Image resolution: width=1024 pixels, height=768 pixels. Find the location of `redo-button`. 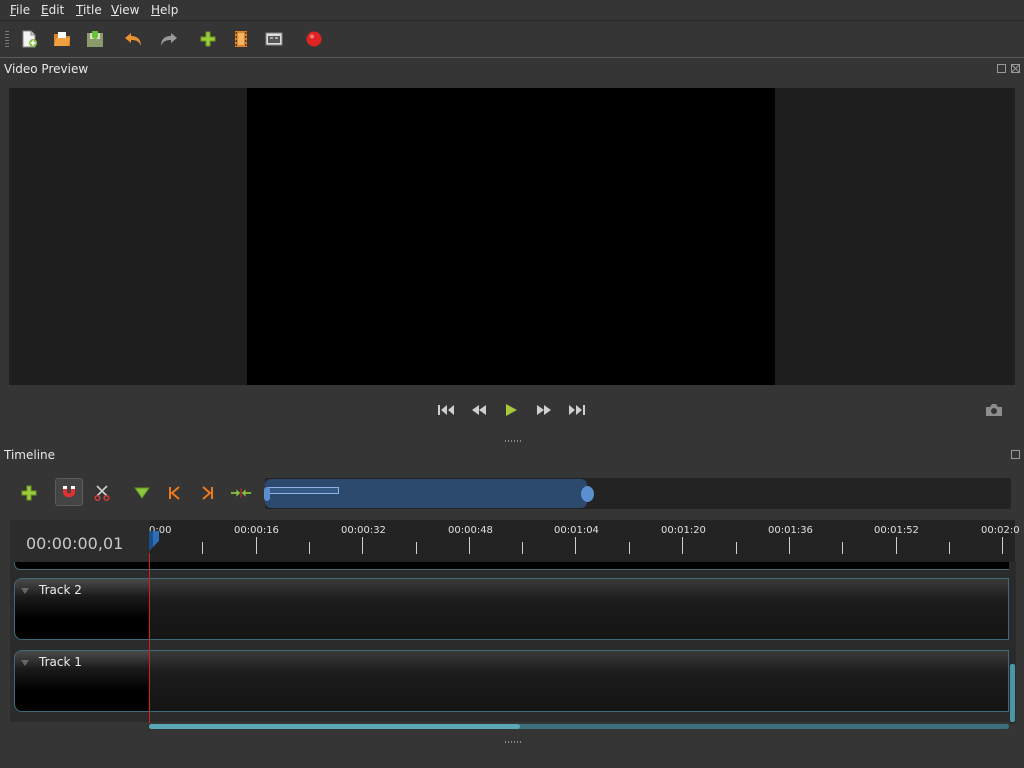

redo-button is located at coordinates (169, 39).